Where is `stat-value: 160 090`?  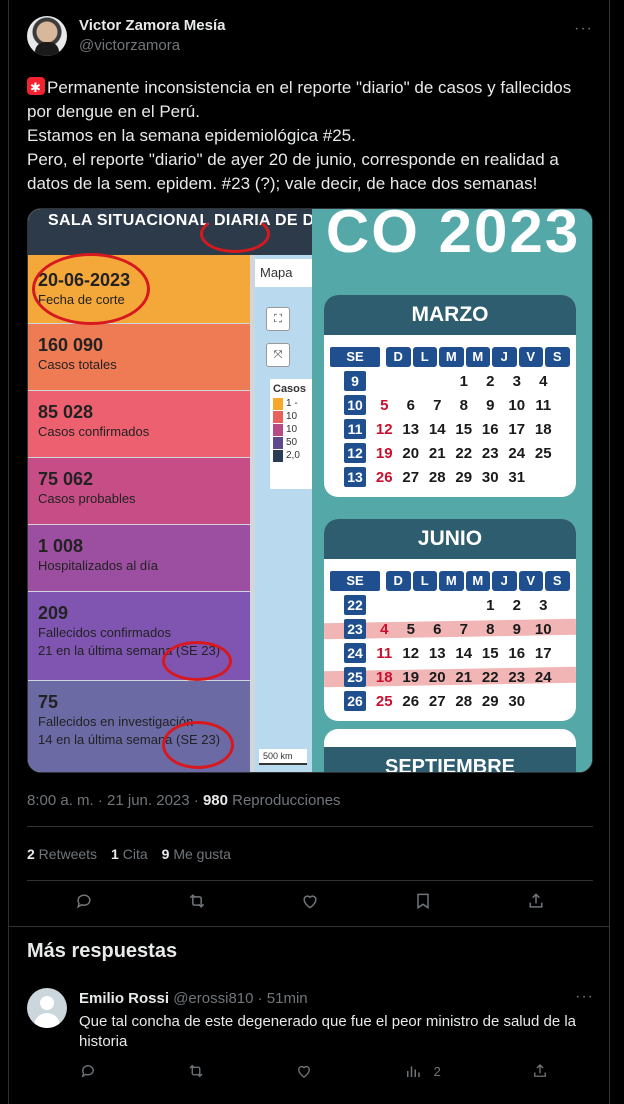
stat-value: 160 090 is located at coordinates (71, 345).